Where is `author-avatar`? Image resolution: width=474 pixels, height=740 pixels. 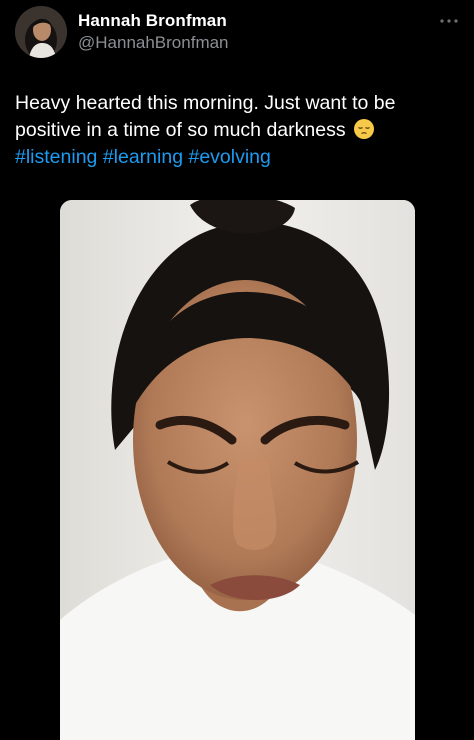 author-avatar is located at coordinates (41, 32).